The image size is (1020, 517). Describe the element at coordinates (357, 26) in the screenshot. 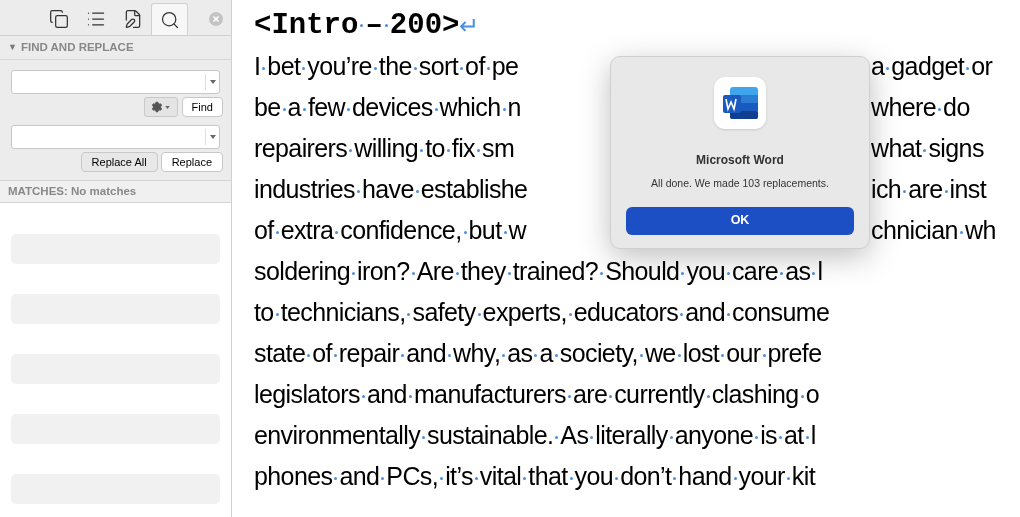

I see `document-heading: <Intro – 200>` at that location.